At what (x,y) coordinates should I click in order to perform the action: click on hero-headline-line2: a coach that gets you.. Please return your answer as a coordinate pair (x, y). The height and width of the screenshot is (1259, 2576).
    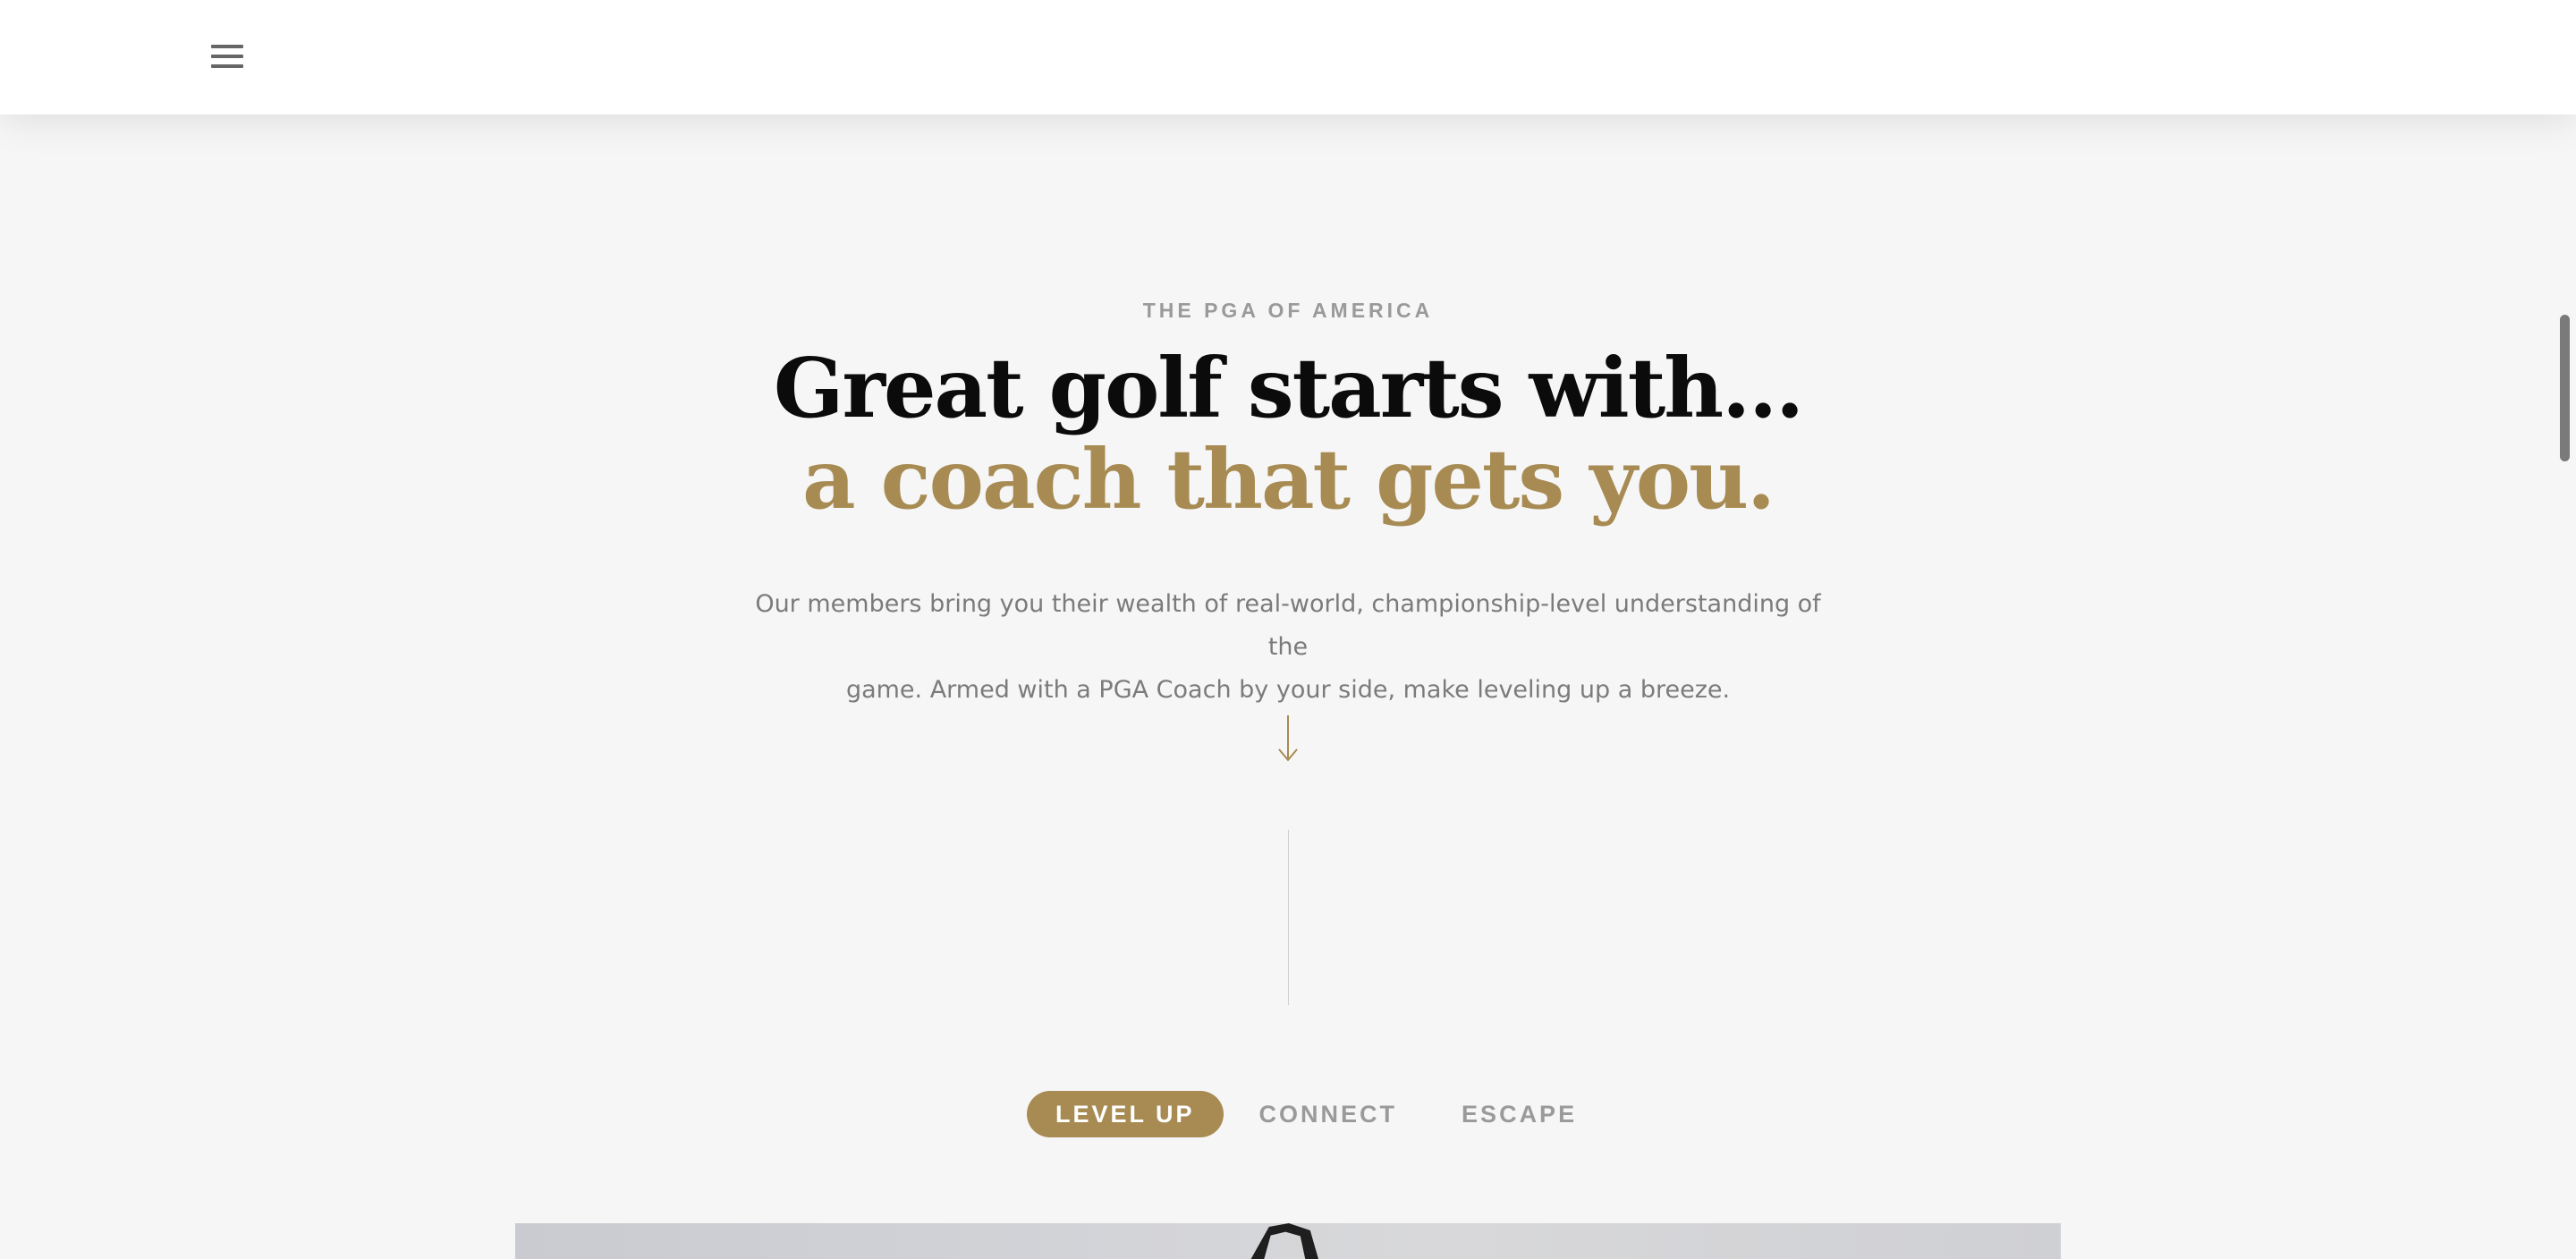
    Looking at the image, I should click on (1288, 479).